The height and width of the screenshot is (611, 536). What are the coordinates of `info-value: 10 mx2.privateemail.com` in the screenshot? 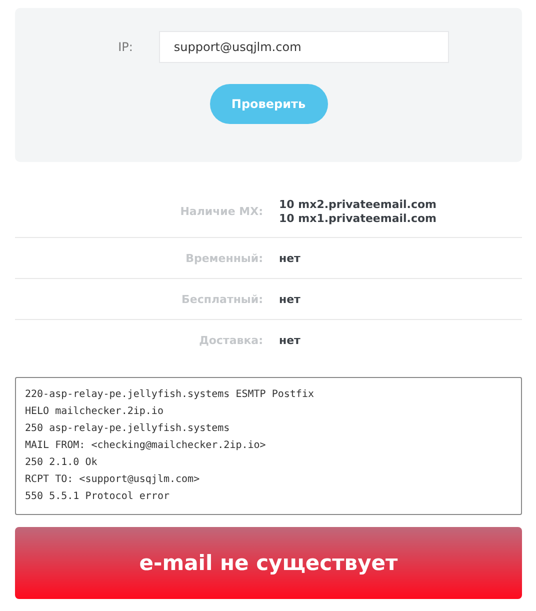 It's located at (358, 204).